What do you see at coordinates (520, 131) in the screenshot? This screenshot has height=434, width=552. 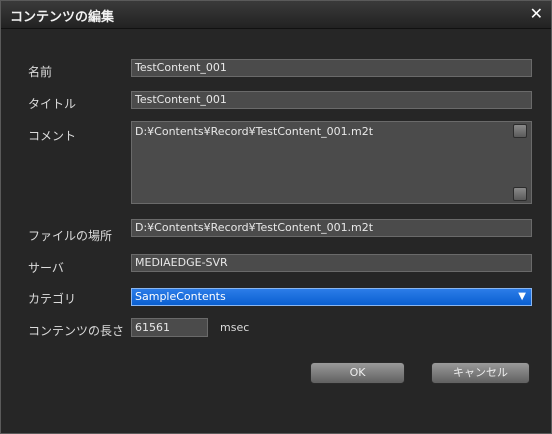 I see `scroll-up-icon` at bounding box center [520, 131].